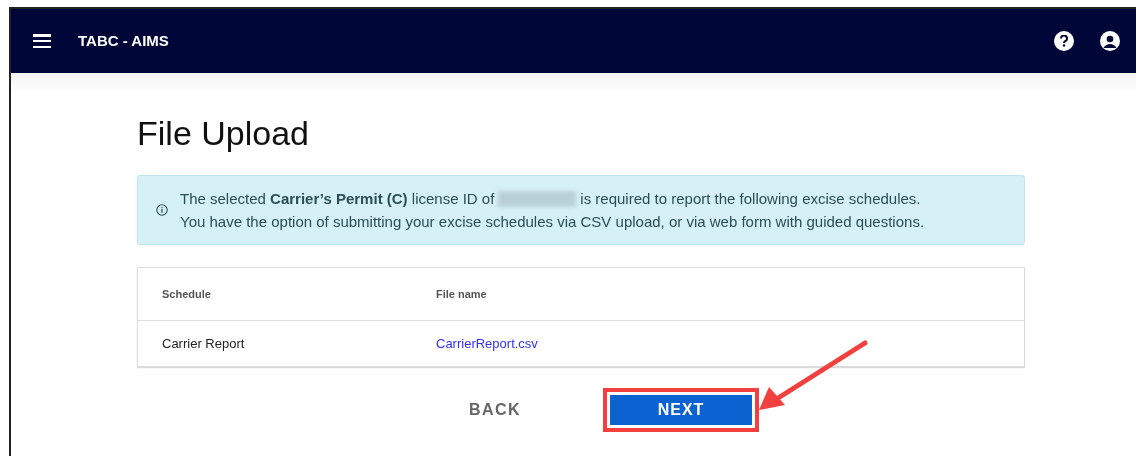 The height and width of the screenshot is (456, 1146). What do you see at coordinates (750, 199) in the screenshot?
I see `notice-text: is required to report the following excise schedules.` at bounding box center [750, 199].